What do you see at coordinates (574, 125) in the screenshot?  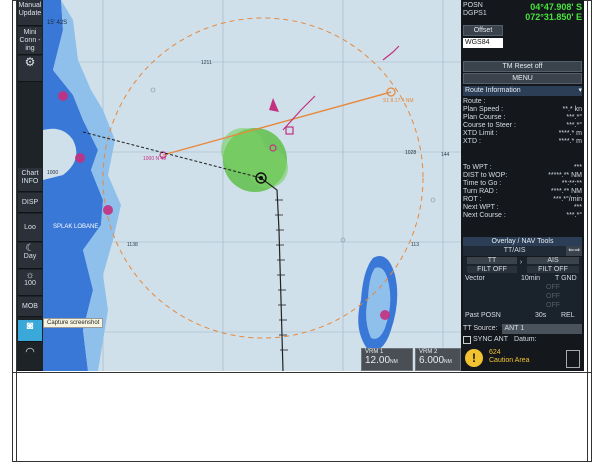 I see `course-steer-val: ***.*°` at bounding box center [574, 125].